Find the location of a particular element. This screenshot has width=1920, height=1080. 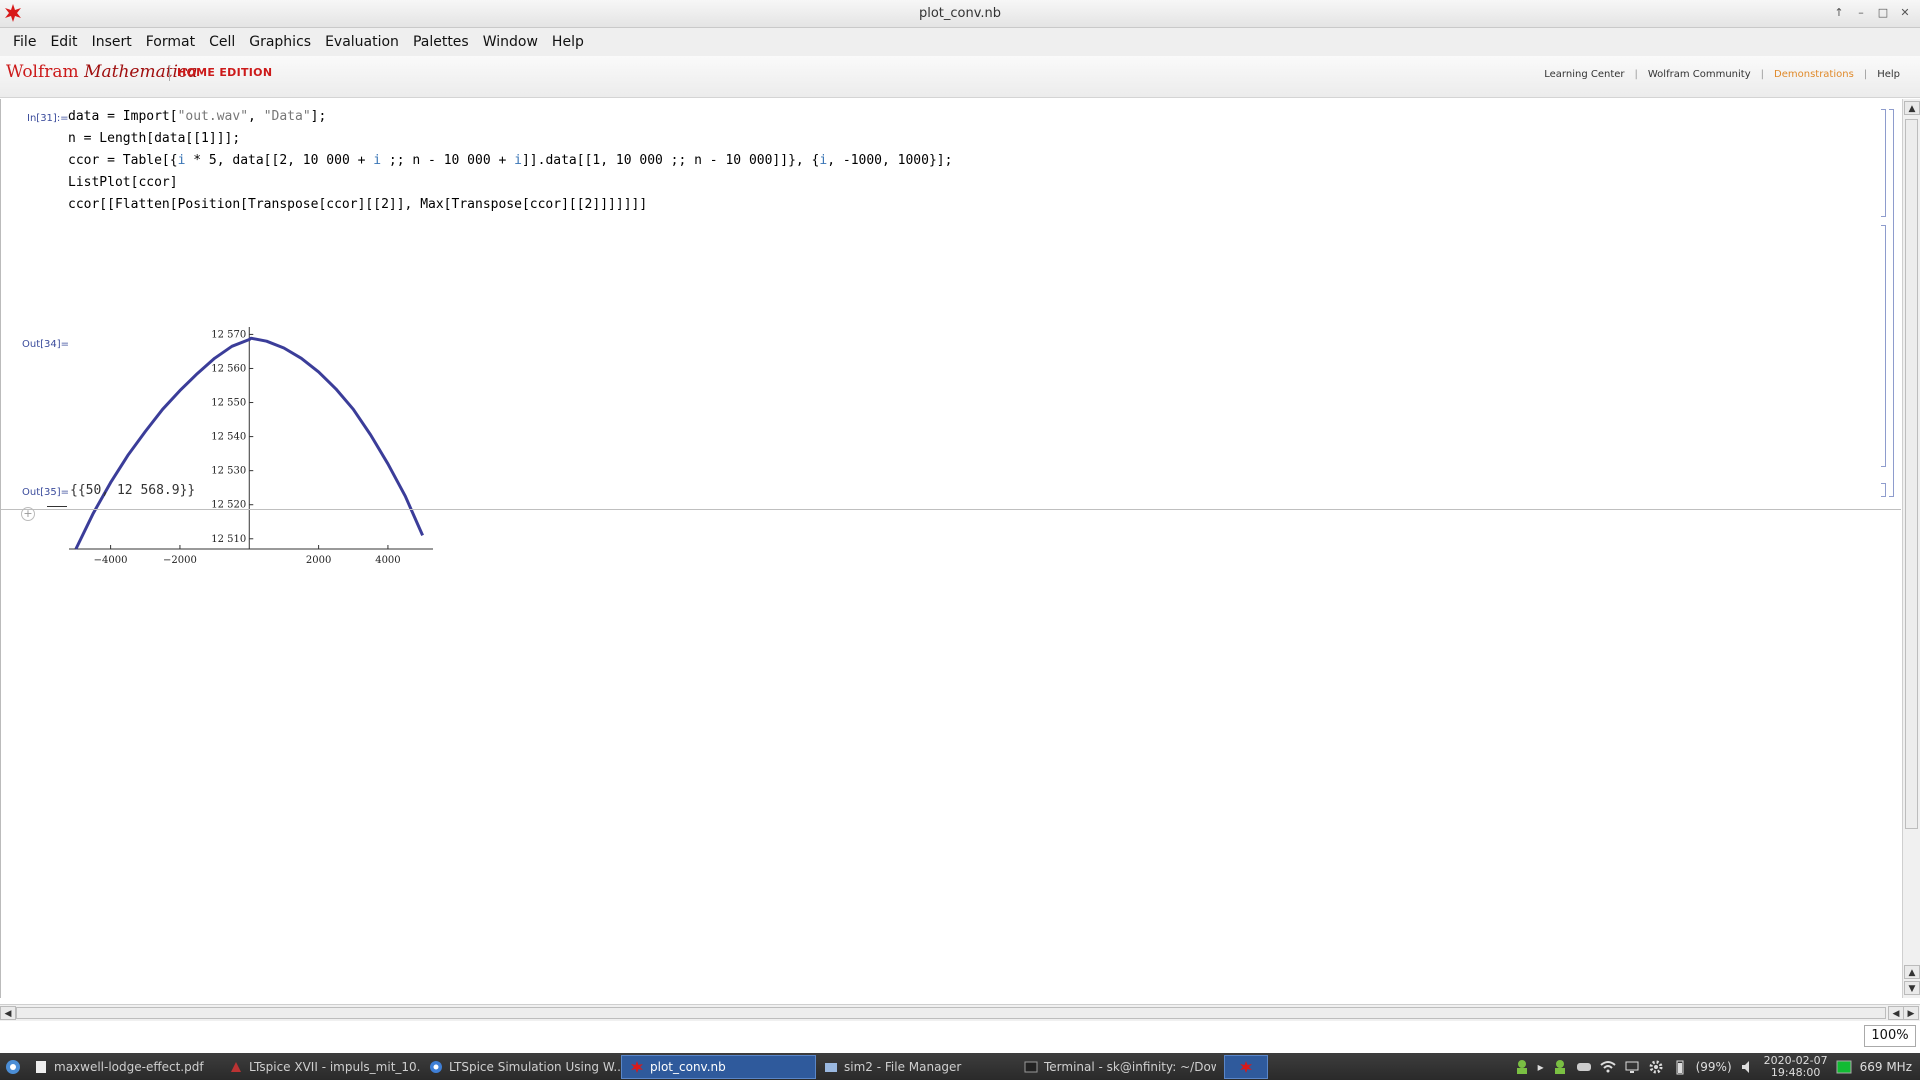

clock-date: 2020-02-07 is located at coordinates (1795, 1060).